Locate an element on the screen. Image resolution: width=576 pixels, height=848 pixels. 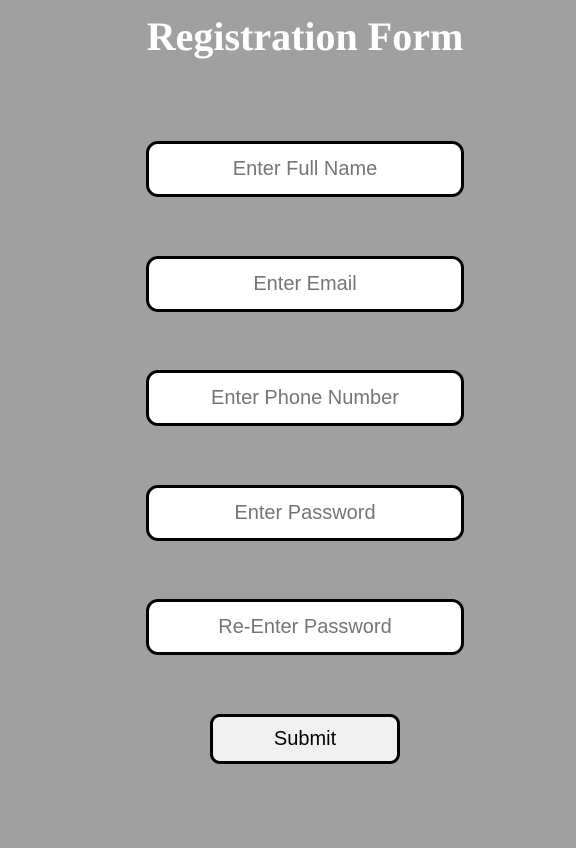
phone-number-input is located at coordinates (305, 398).